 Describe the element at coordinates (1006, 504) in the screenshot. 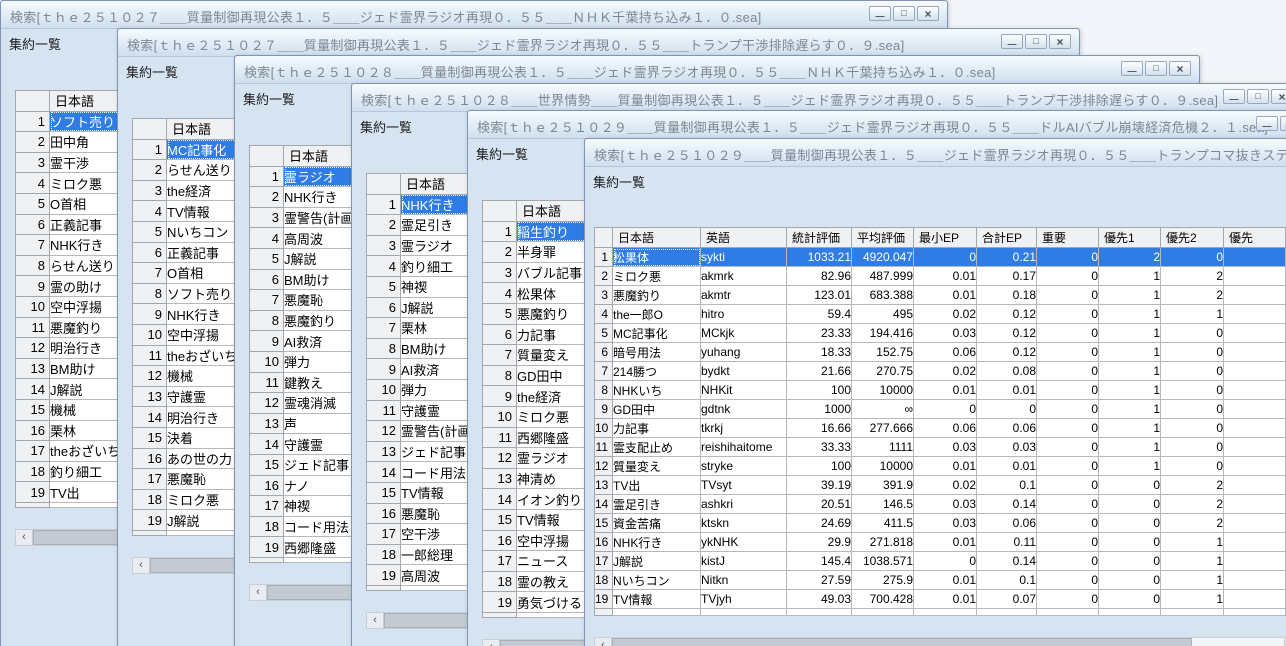

I see `table-cell: 0.14` at that location.